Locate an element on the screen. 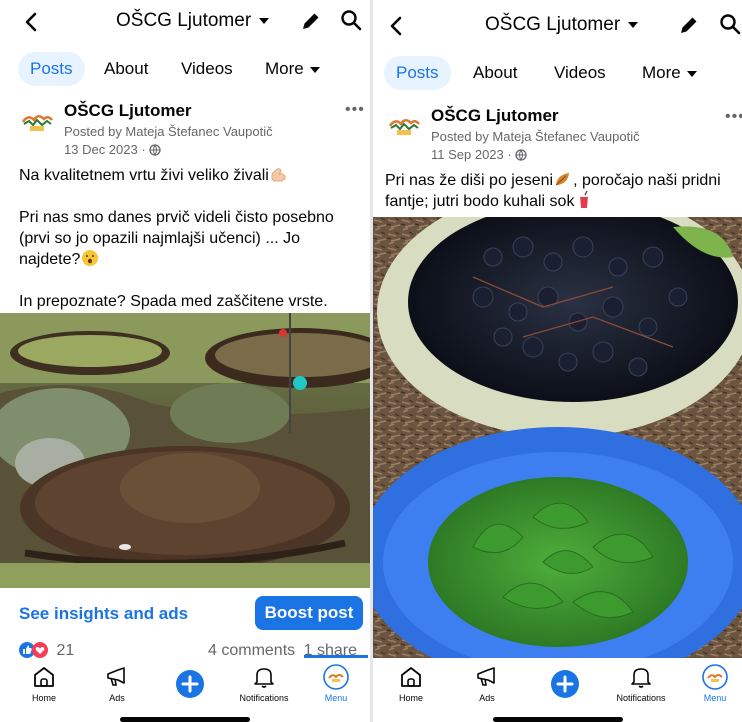  see-insights-link: See insights and ads is located at coordinates (103, 614).